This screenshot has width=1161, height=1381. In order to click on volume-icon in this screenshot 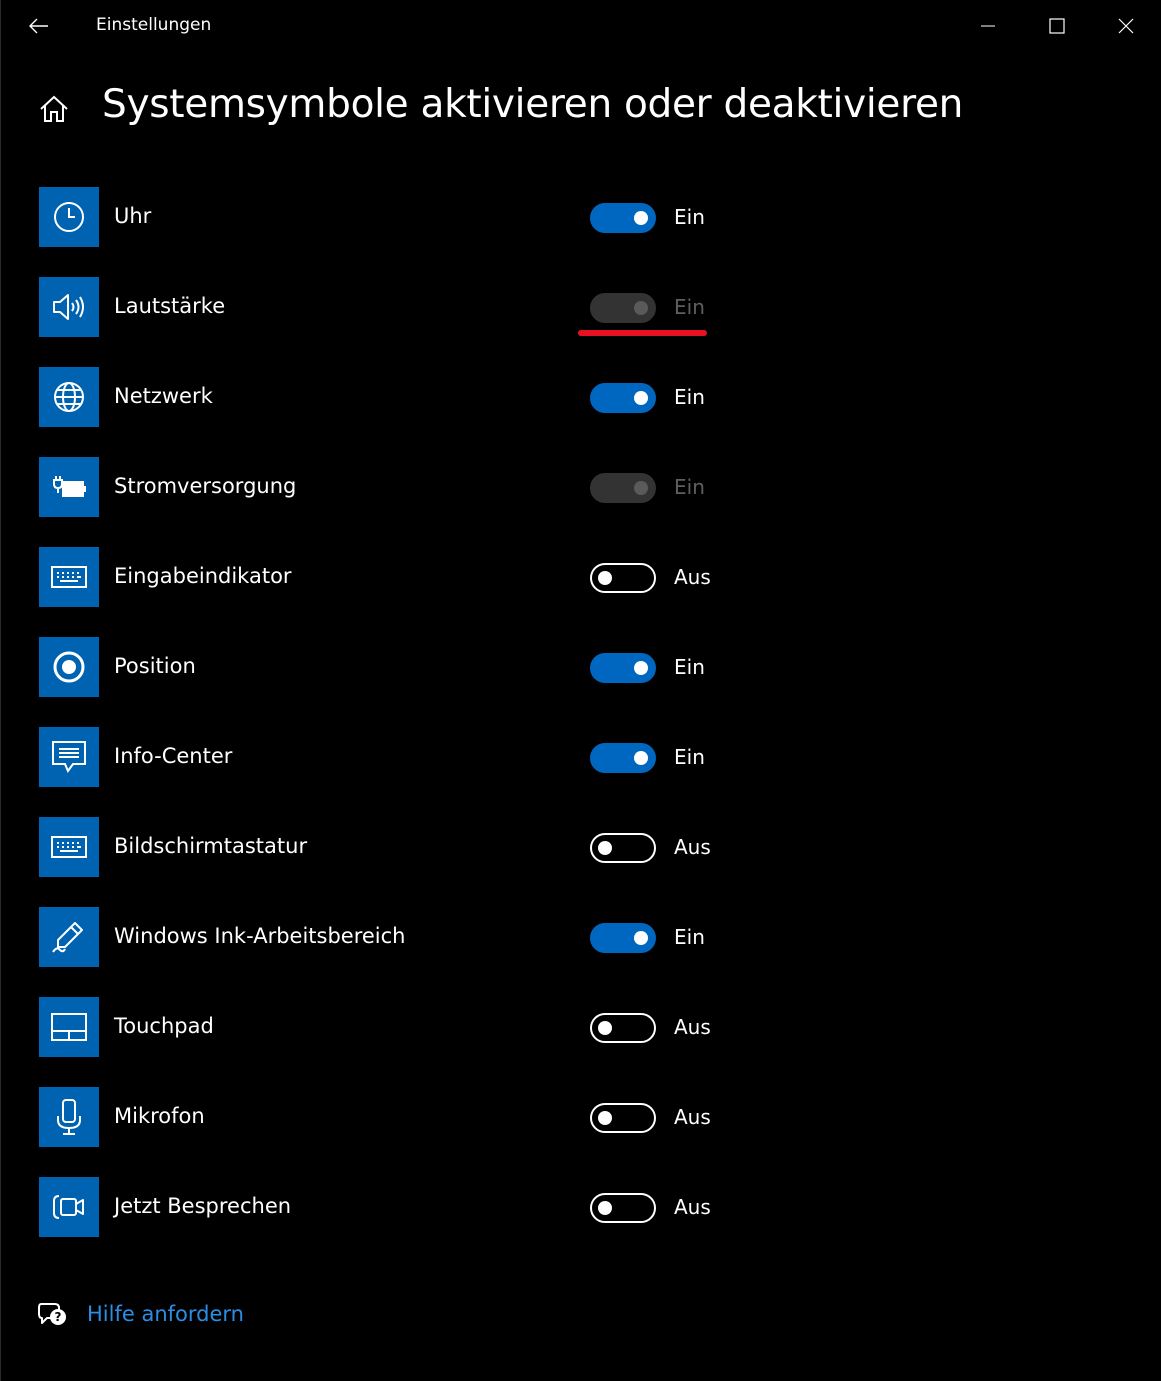, I will do `click(68, 307)`.